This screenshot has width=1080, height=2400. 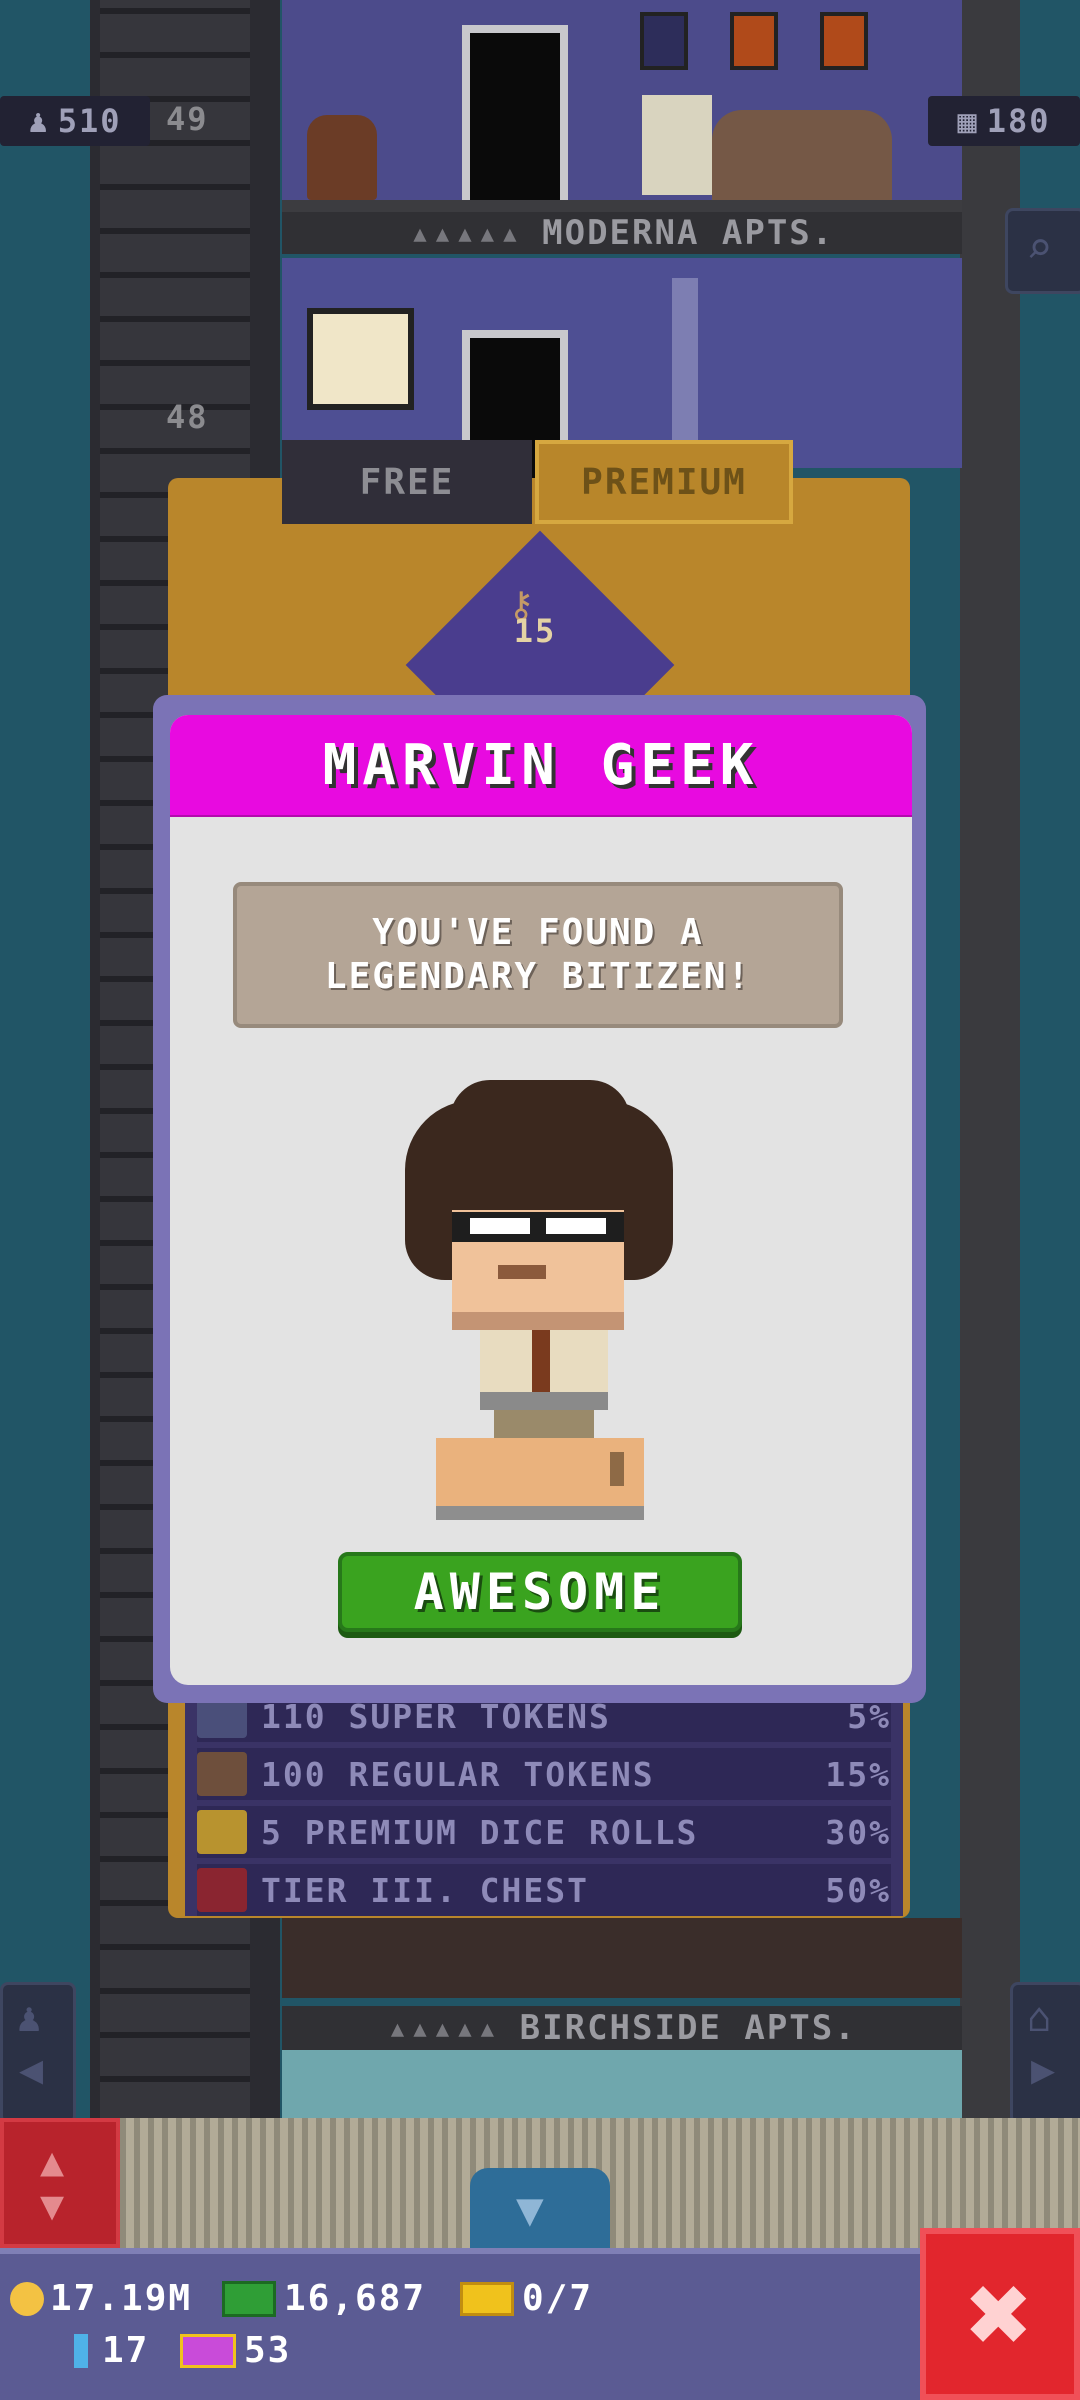 I want to click on furniture-sofa, so click(x=342, y=157).